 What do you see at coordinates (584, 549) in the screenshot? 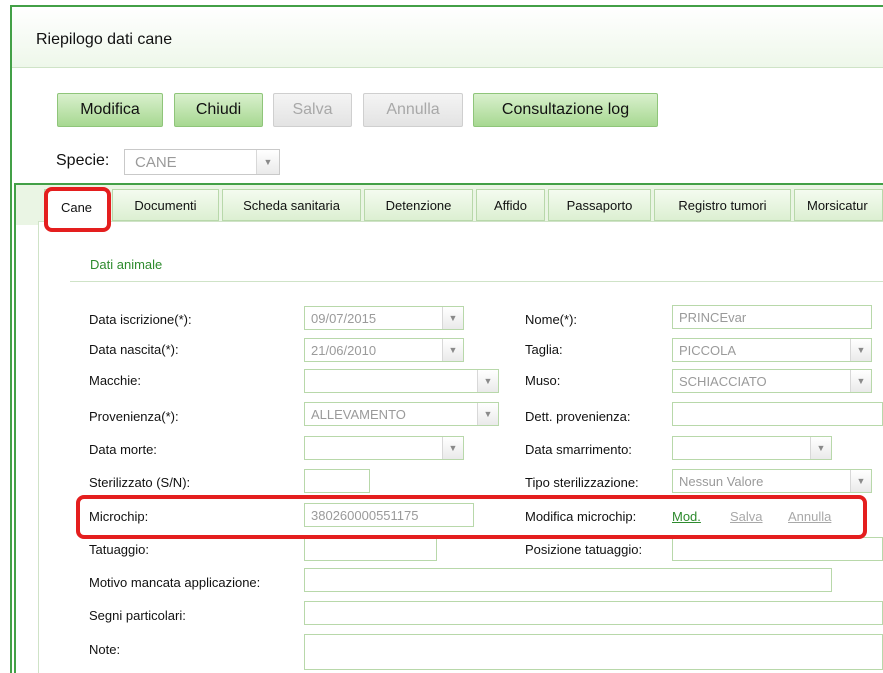
I see `posizione-tatuaggio-label: Posizione tatuaggio:` at bounding box center [584, 549].